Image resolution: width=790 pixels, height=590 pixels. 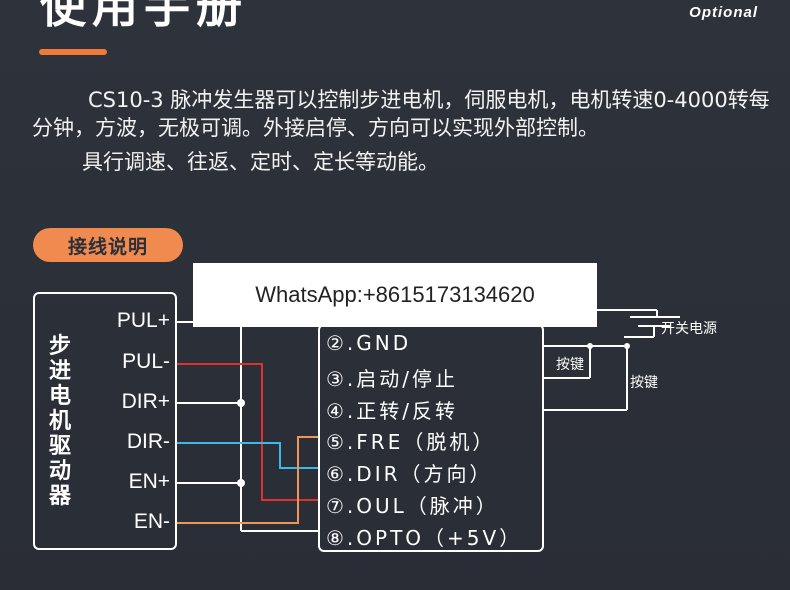 What do you see at coordinates (247, 455) in the screenshot?
I see `wire-dir-minus` at bounding box center [247, 455].